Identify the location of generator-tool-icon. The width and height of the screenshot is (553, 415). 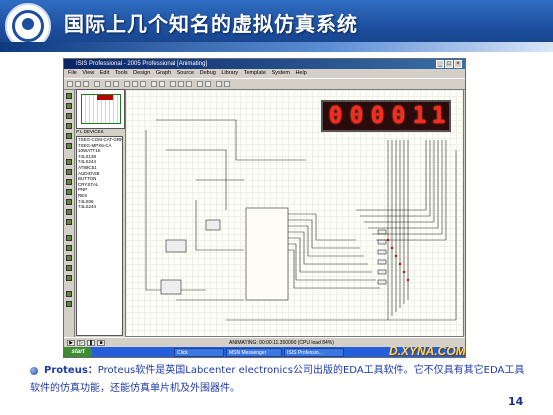
(69, 202).